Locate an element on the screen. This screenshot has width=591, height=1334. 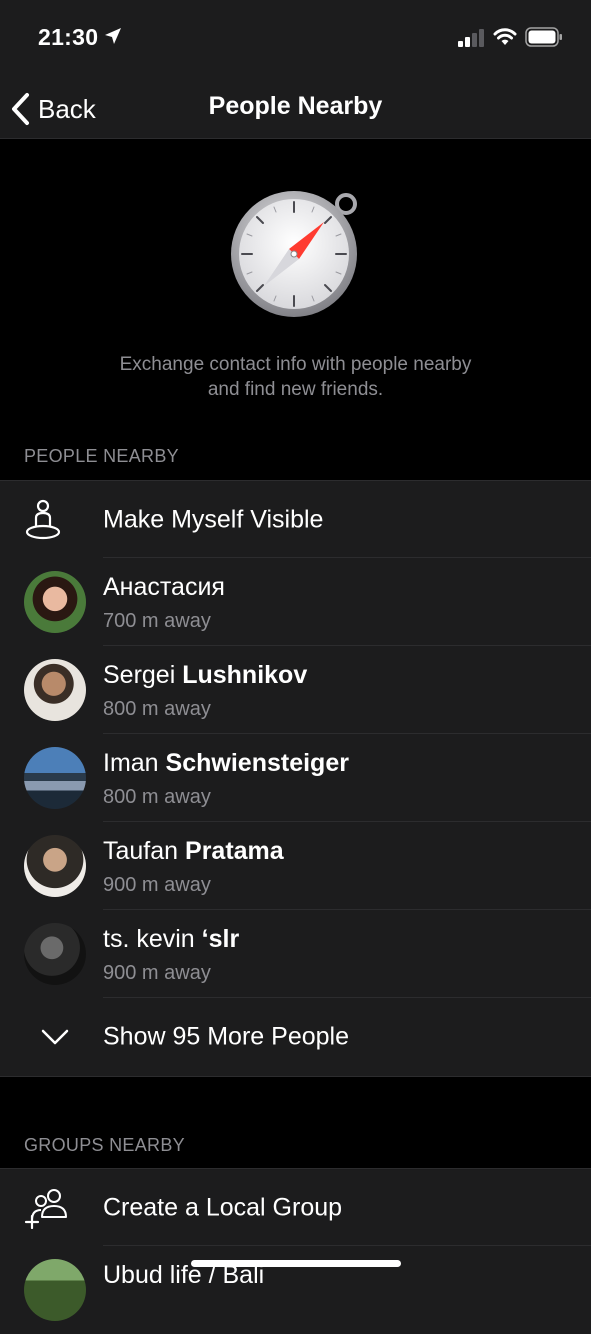
person-last-name: Pratama is located at coordinates (234, 851).